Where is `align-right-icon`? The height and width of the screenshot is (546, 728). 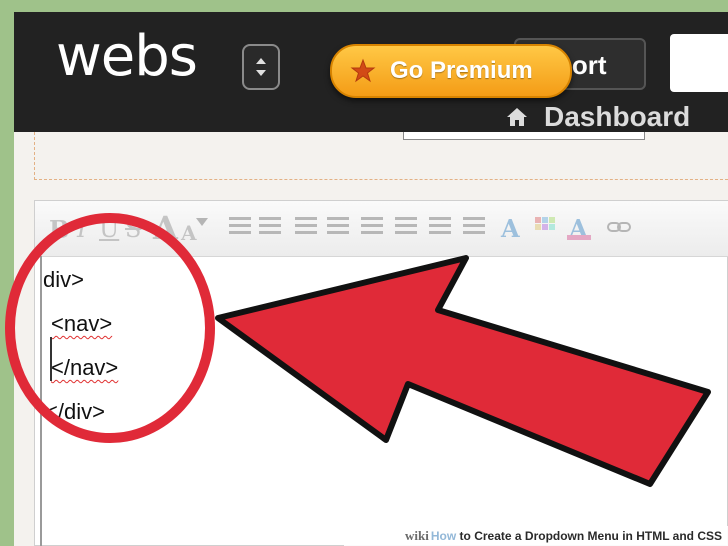 align-right-icon is located at coordinates (440, 229).